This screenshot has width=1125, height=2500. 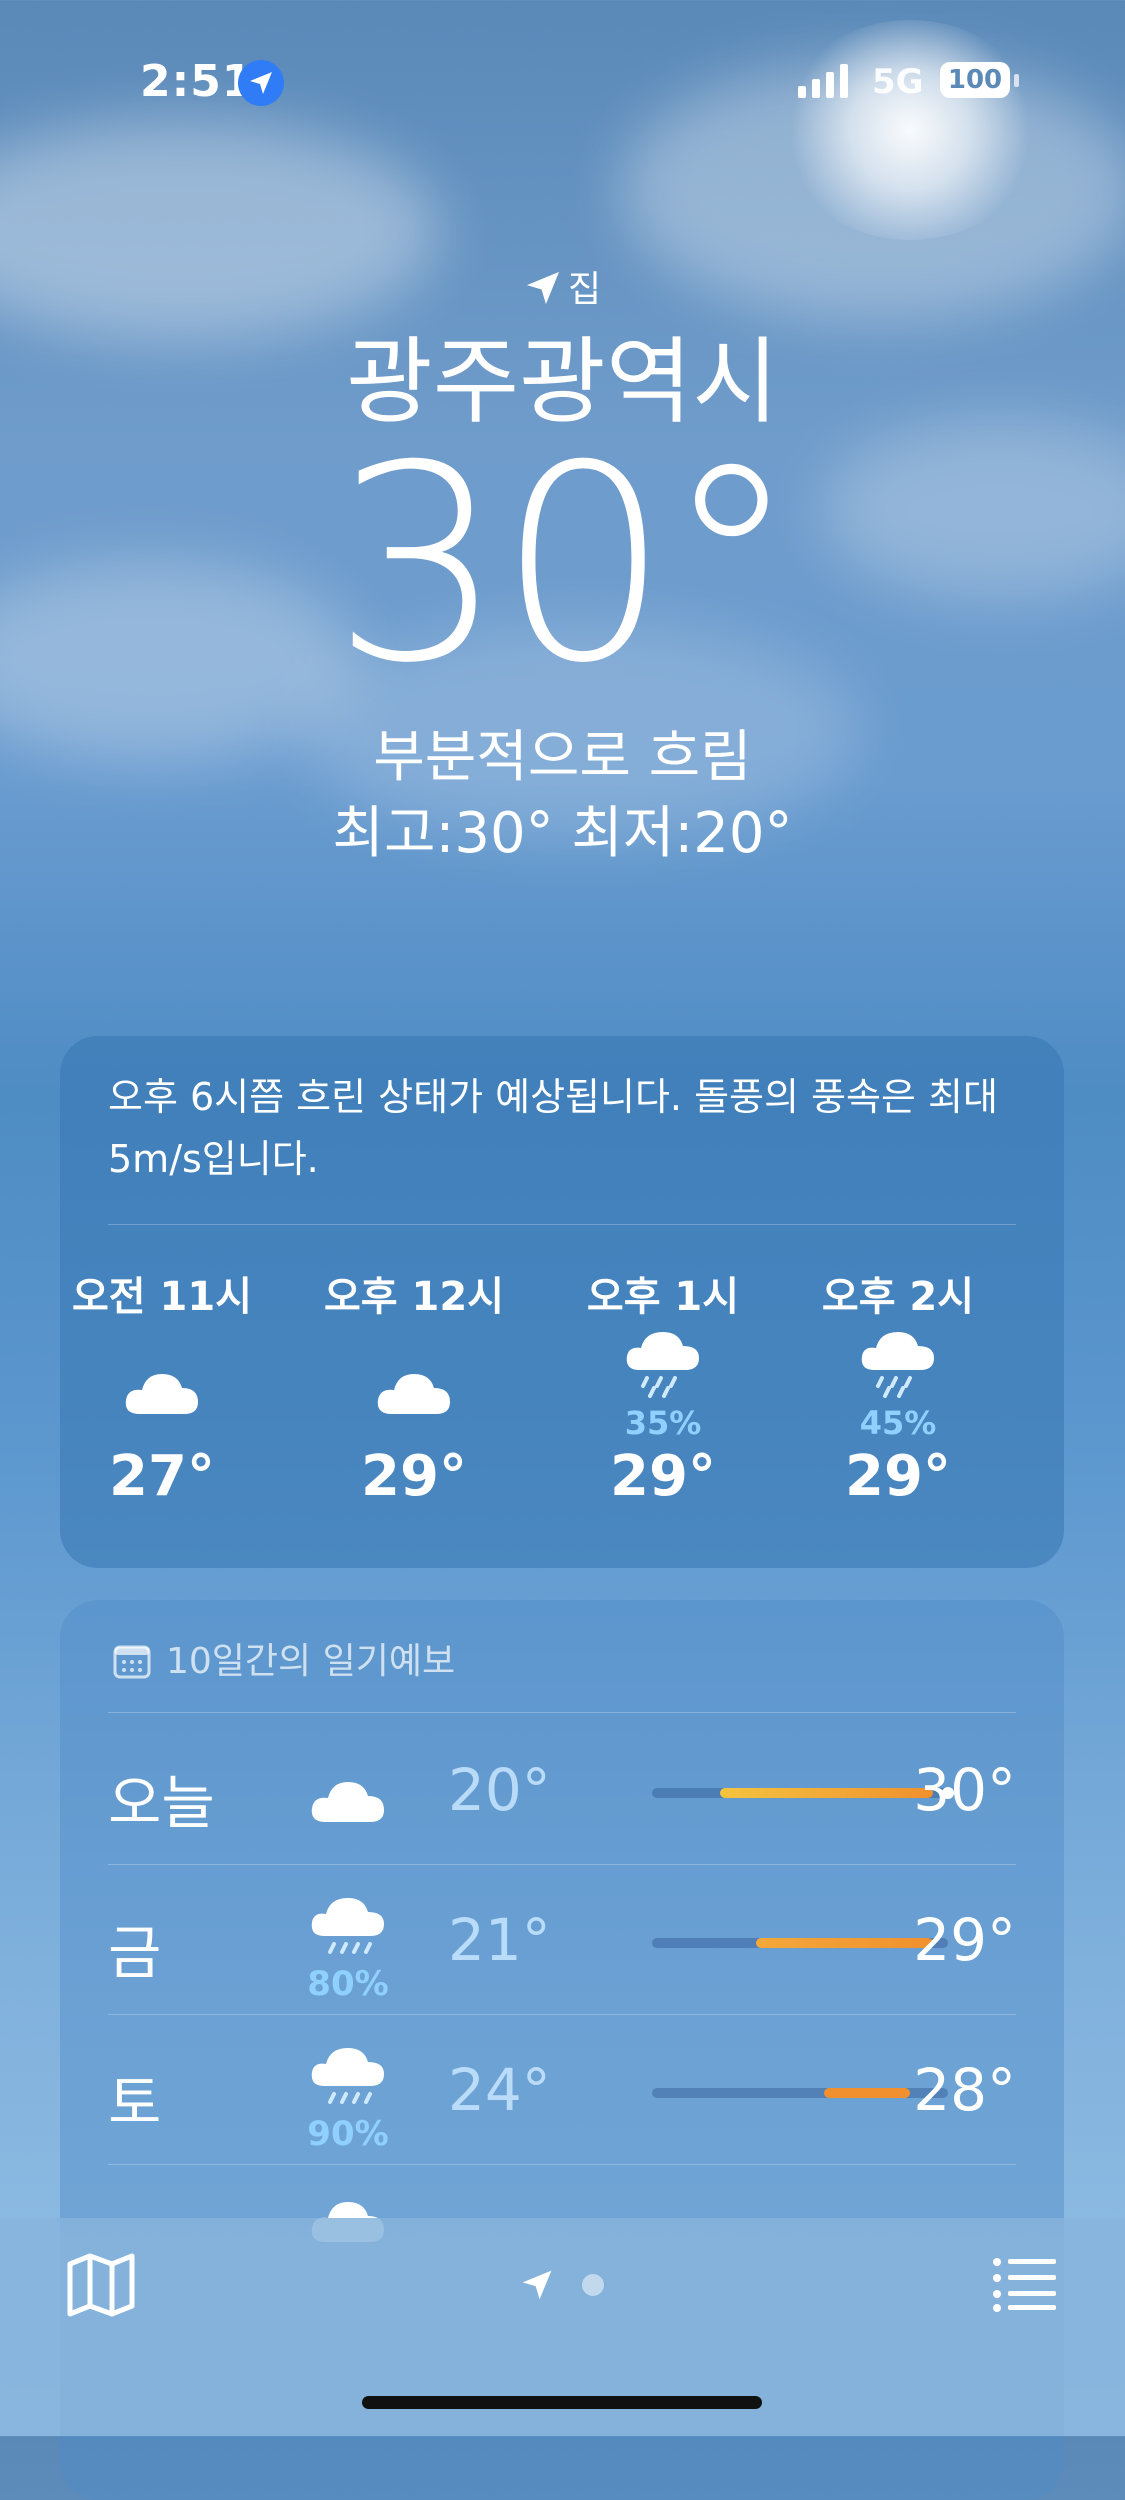 I want to click on precip-chance: 90%, so click(x=348, y=2134).